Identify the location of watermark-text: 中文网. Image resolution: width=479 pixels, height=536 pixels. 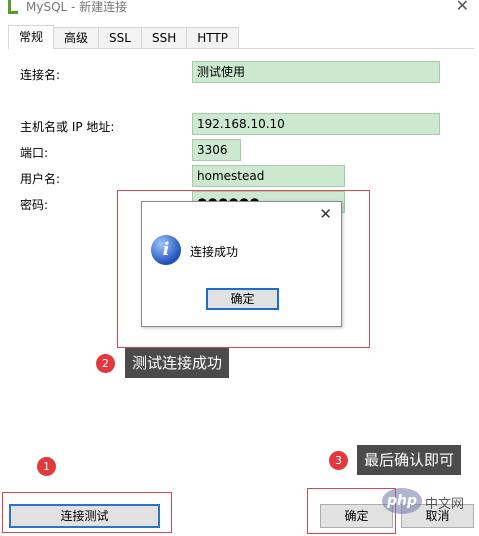
(445, 504).